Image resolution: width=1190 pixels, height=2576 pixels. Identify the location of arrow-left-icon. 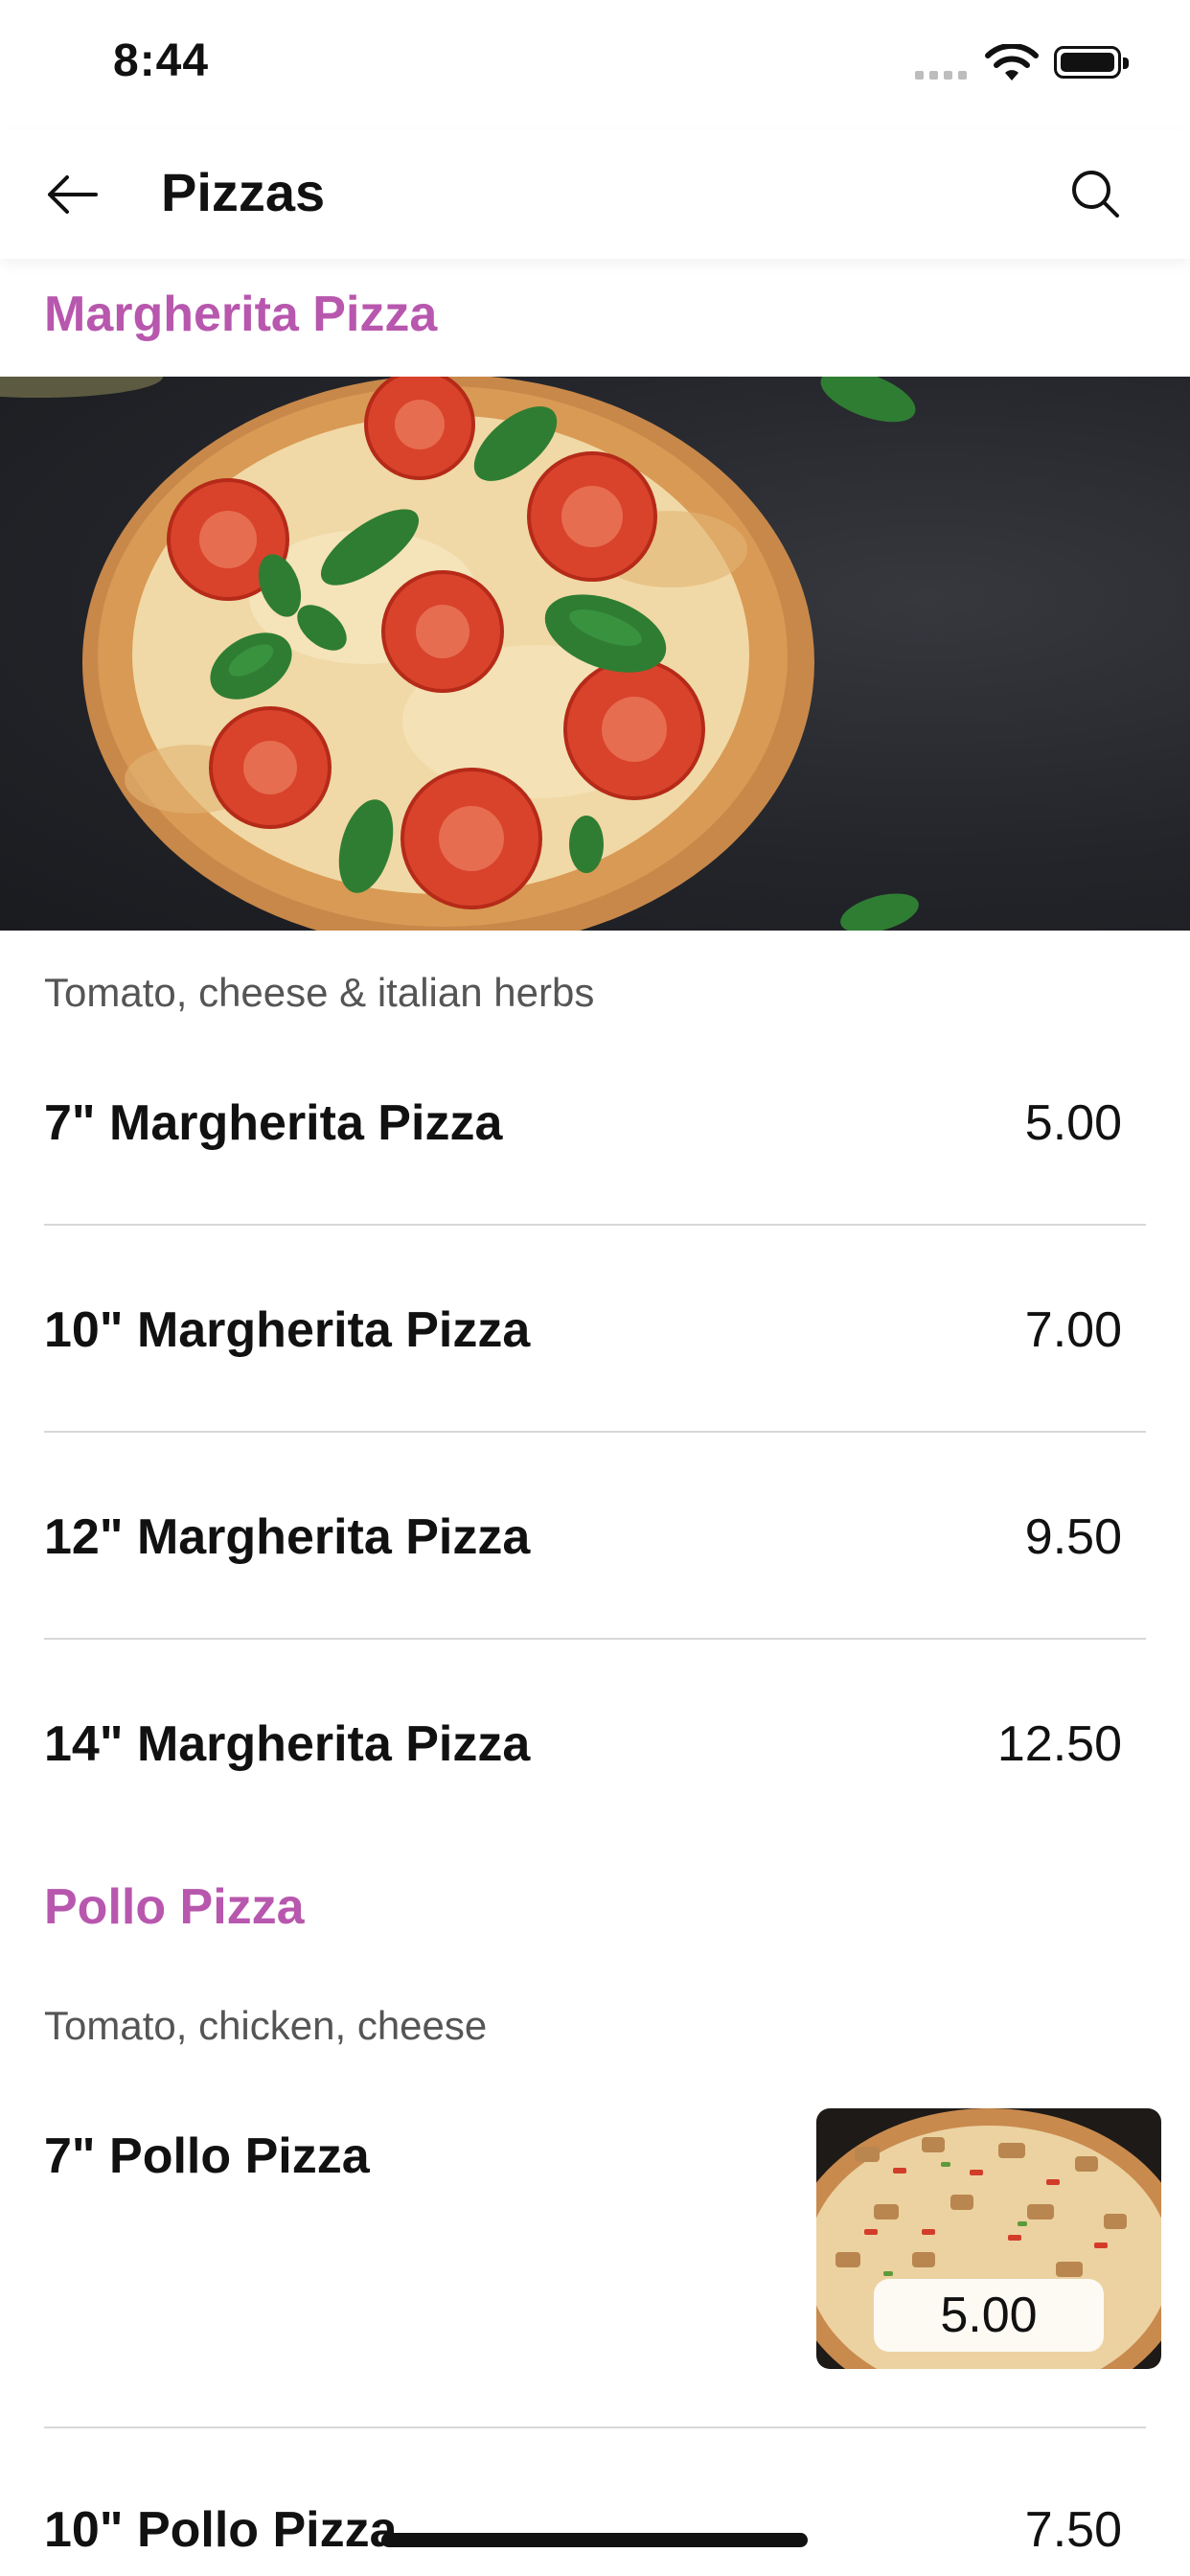
(72, 194).